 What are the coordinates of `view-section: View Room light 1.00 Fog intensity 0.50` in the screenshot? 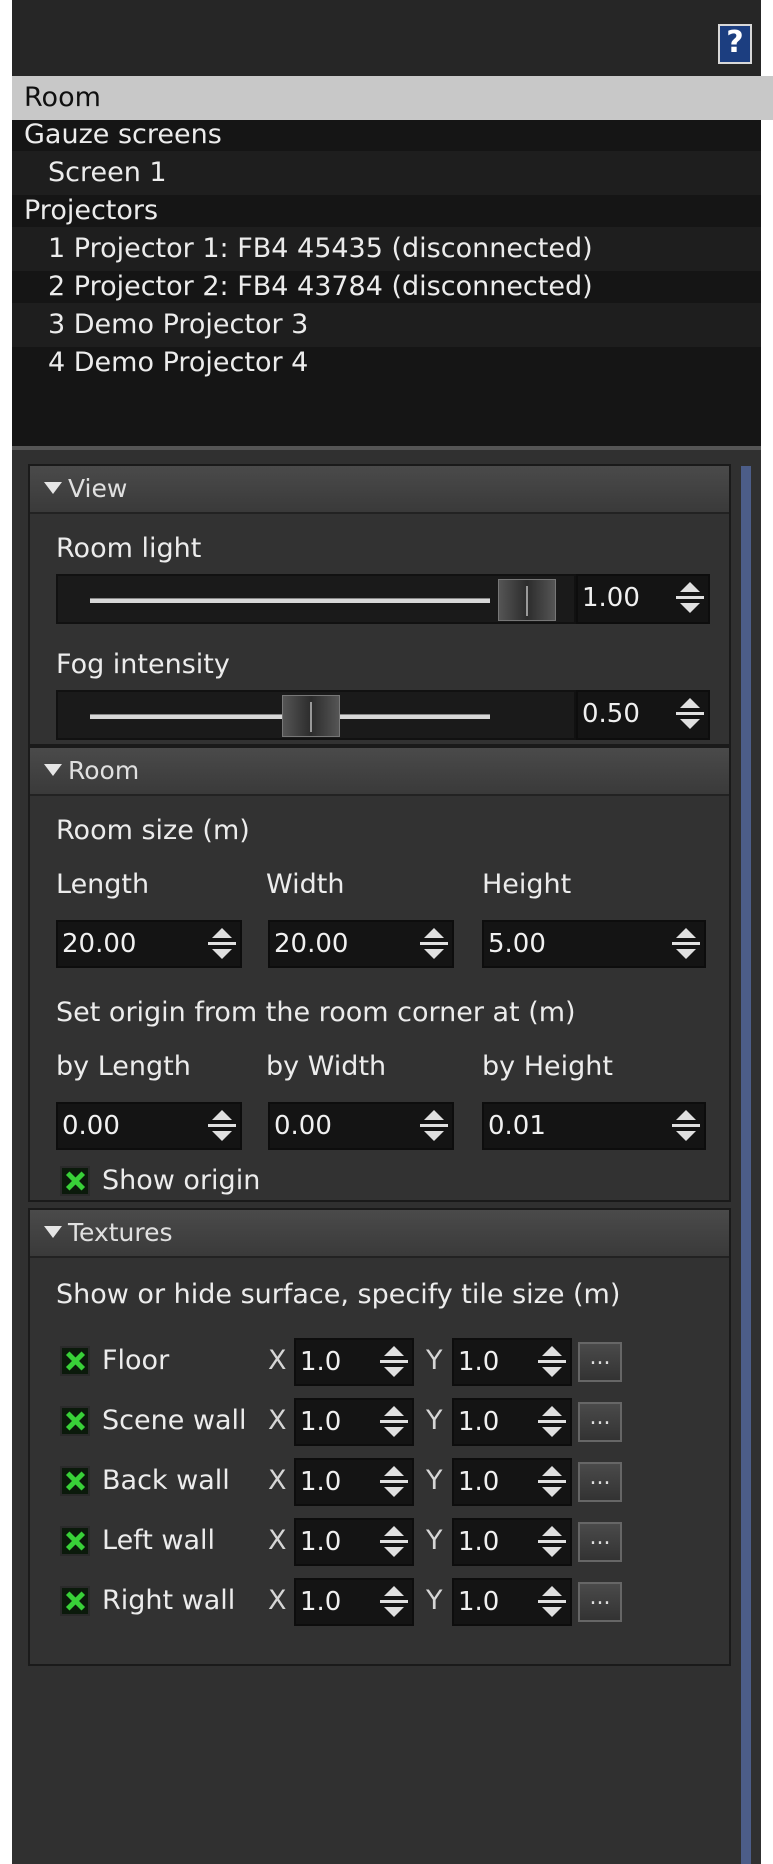 It's located at (379, 605).